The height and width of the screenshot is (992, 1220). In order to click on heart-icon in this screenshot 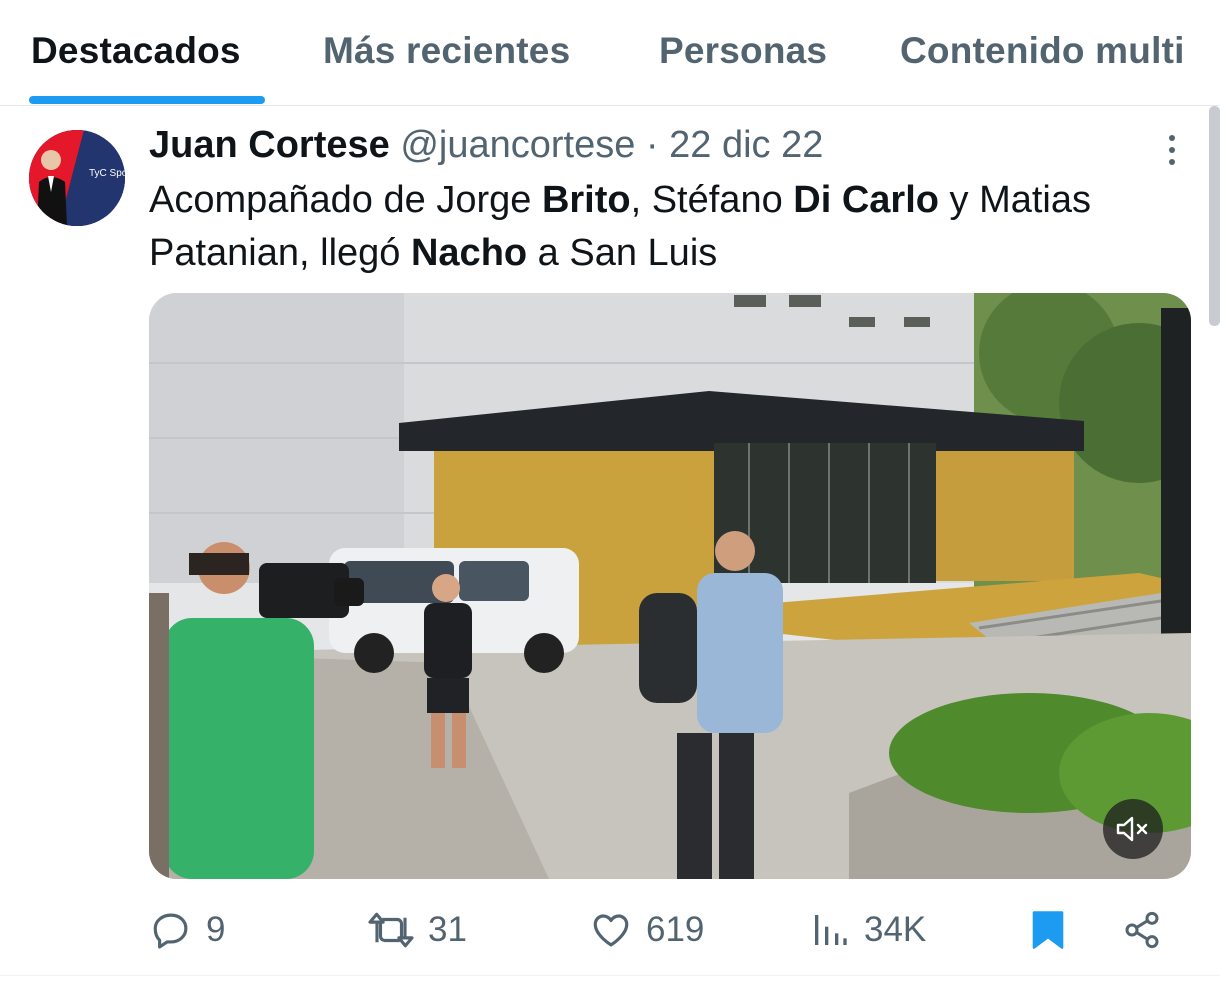, I will do `click(611, 930)`.